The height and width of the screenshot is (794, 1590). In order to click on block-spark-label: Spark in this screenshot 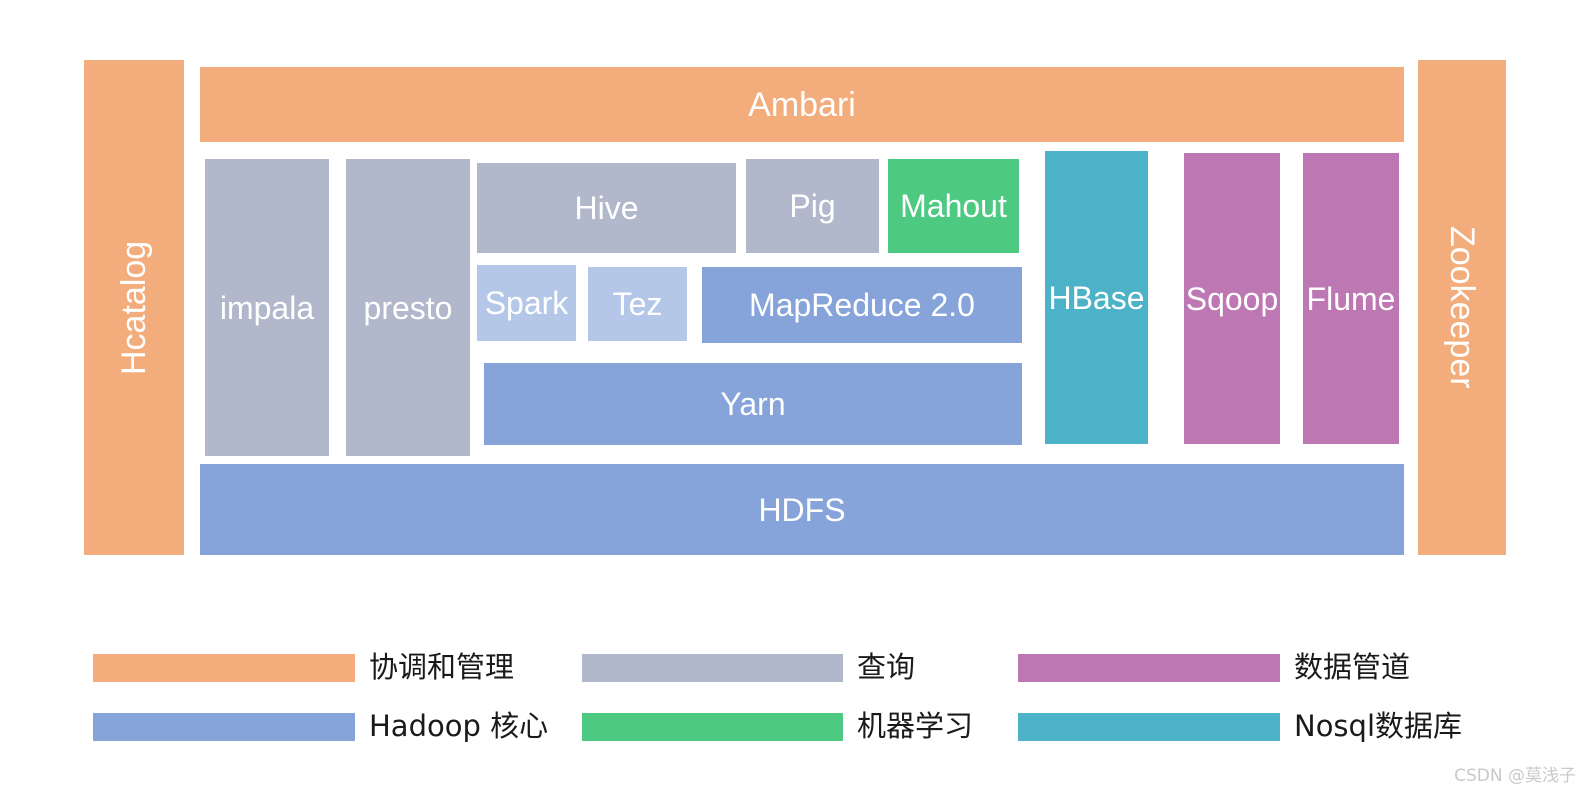, I will do `click(526, 303)`.